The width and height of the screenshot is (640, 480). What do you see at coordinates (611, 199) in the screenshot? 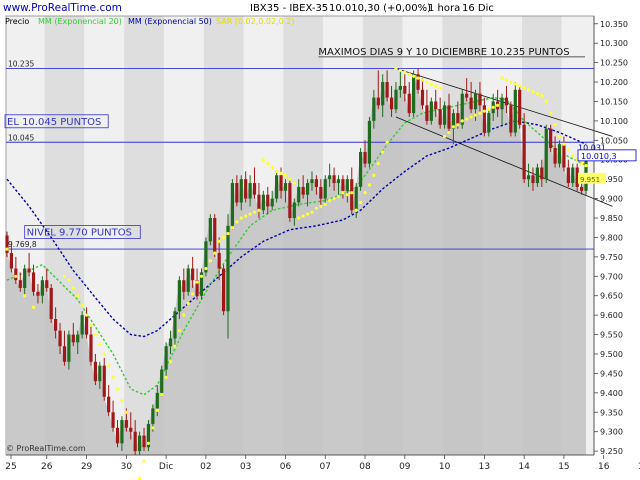
I see `y-tick-label: 9.900` at bounding box center [611, 199].